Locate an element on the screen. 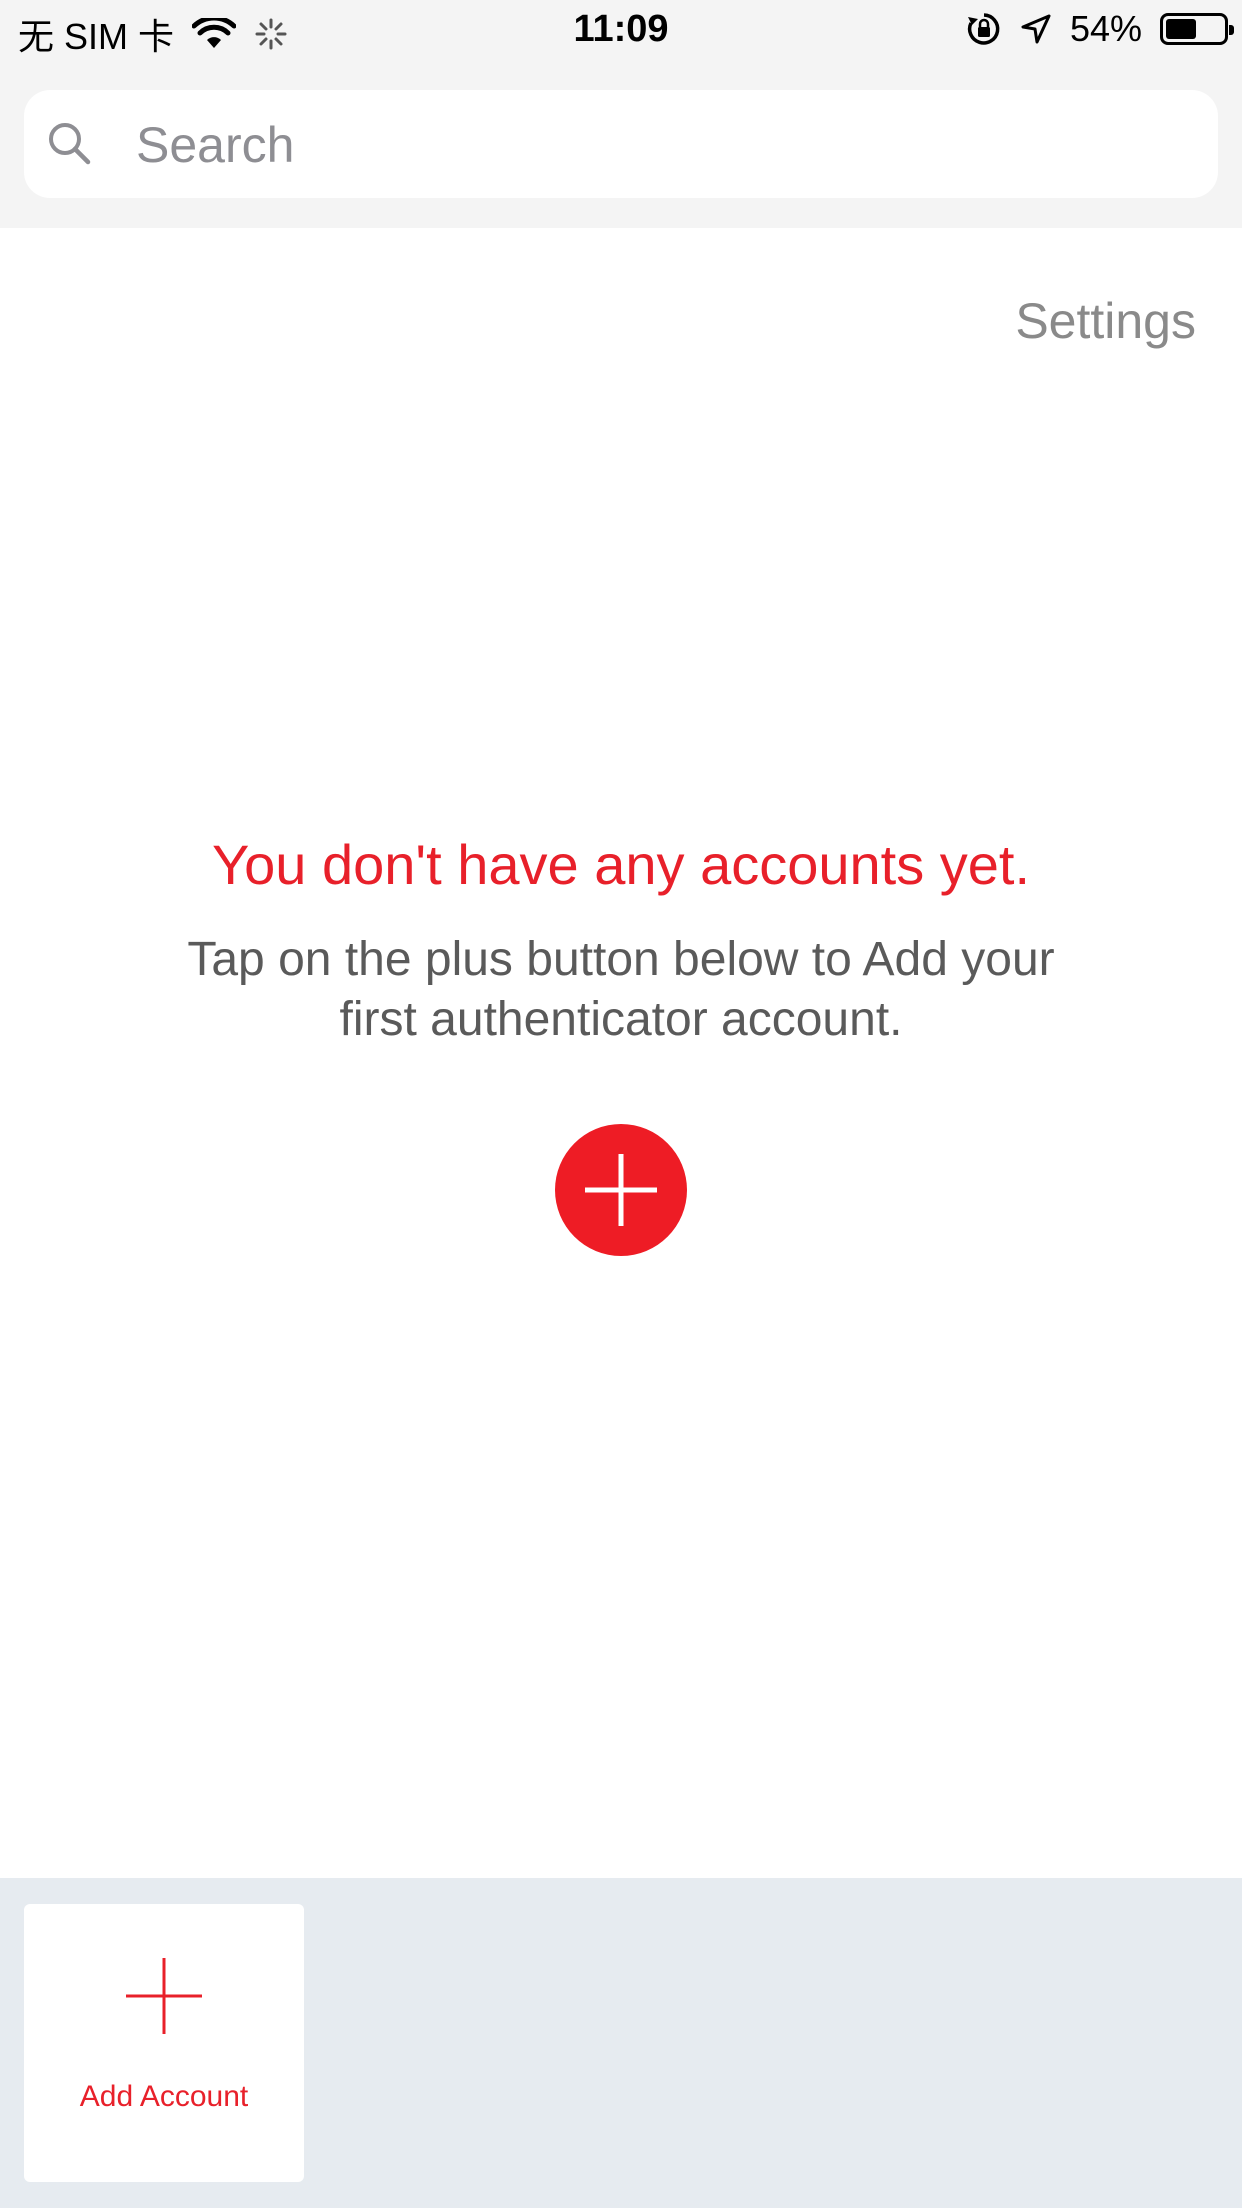 The height and width of the screenshot is (2208, 1242). add-account-plus-button is located at coordinates (621, 1190).